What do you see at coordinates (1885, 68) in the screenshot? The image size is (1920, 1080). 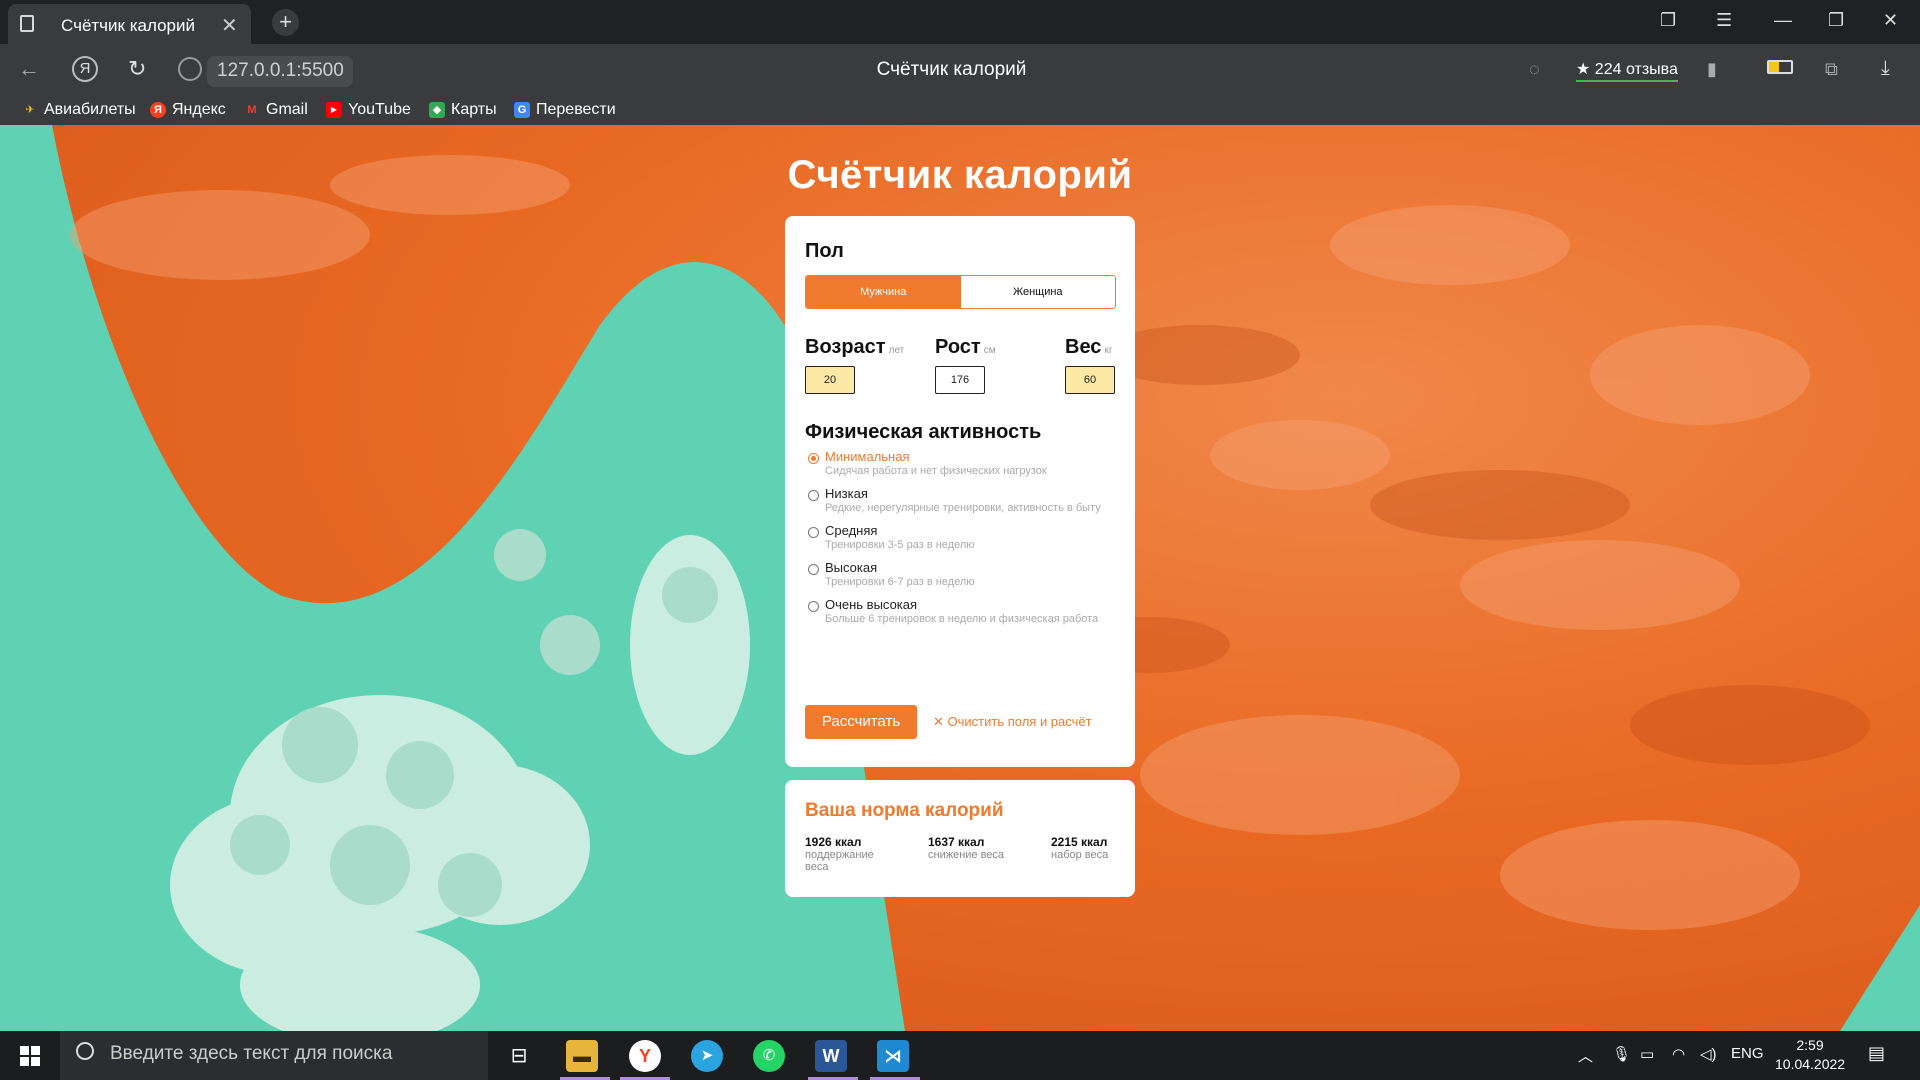 I see `download-icon: ⤓` at bounding box center [1885, 68].